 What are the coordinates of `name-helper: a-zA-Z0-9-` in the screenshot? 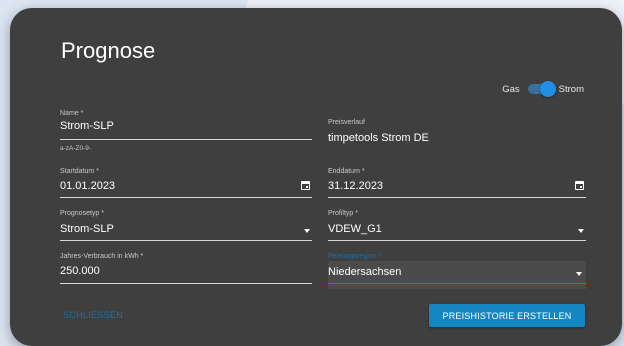 It's located at (76, 148).